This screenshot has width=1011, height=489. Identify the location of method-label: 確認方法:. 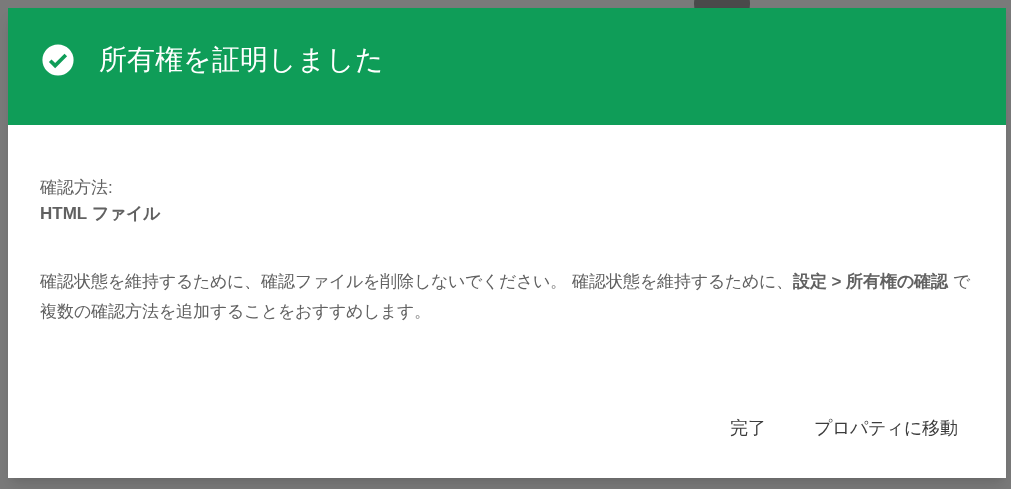
(77, 188).